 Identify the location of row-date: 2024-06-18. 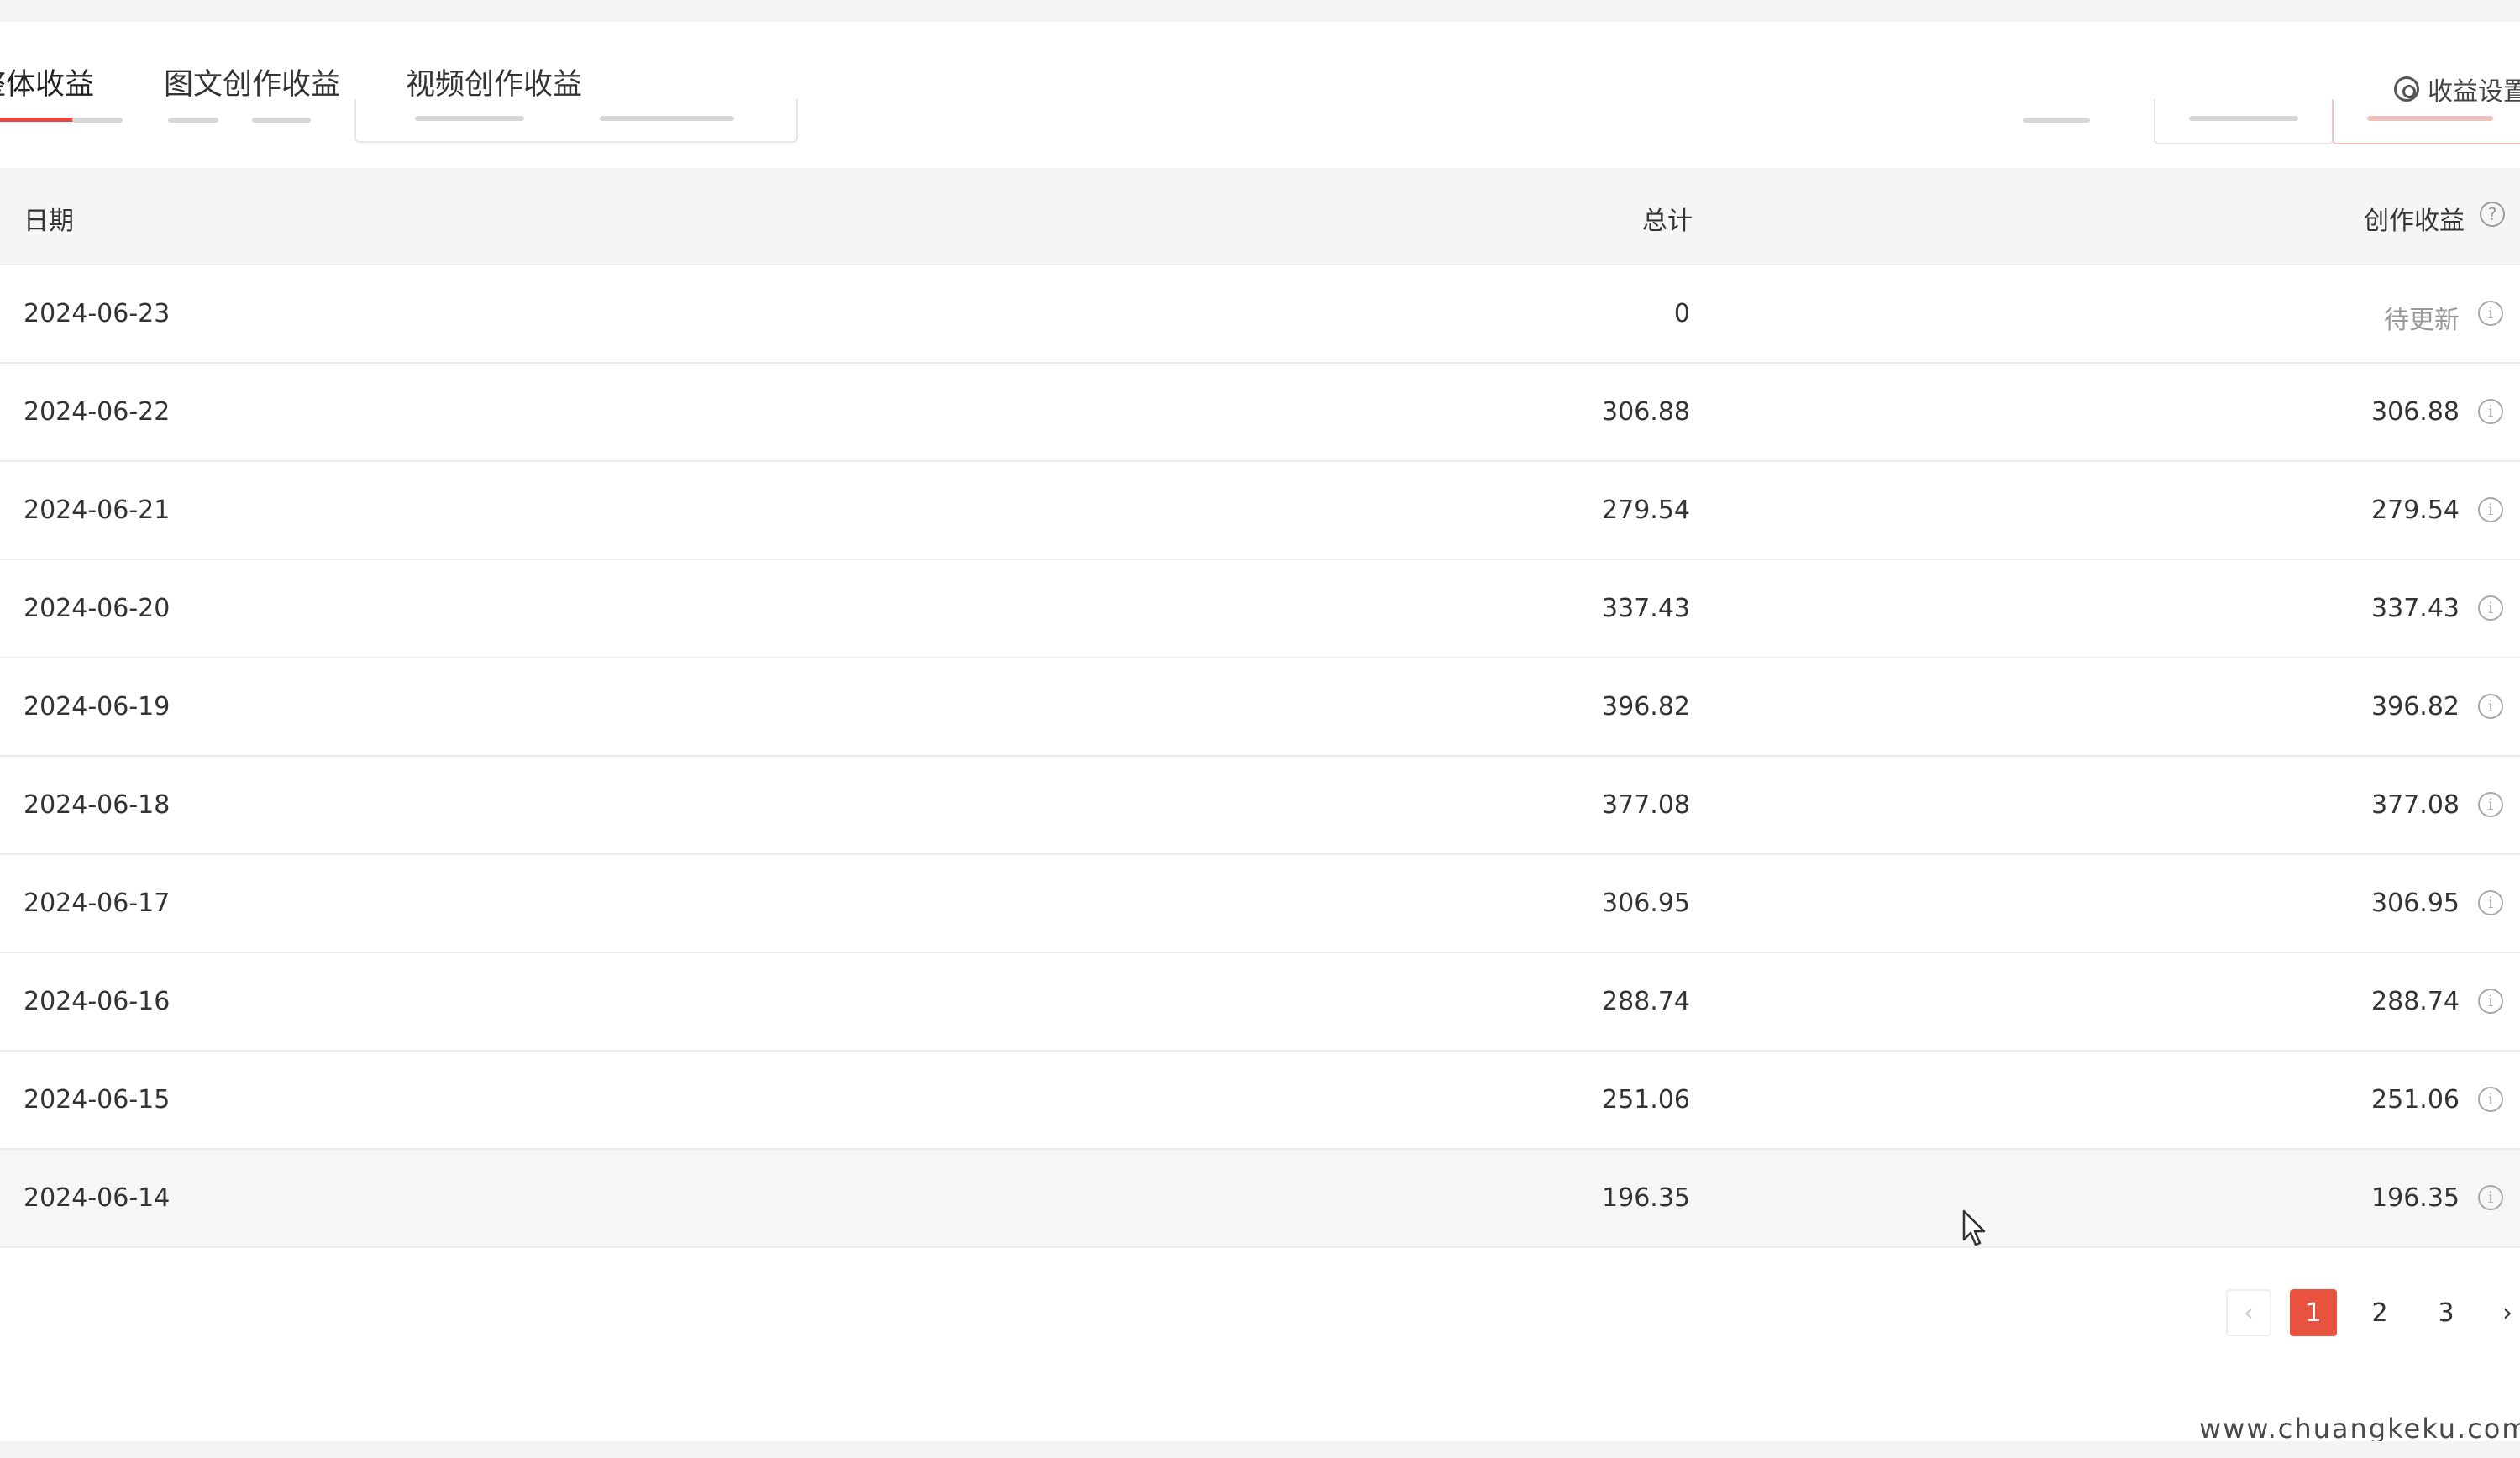
(97, 805).